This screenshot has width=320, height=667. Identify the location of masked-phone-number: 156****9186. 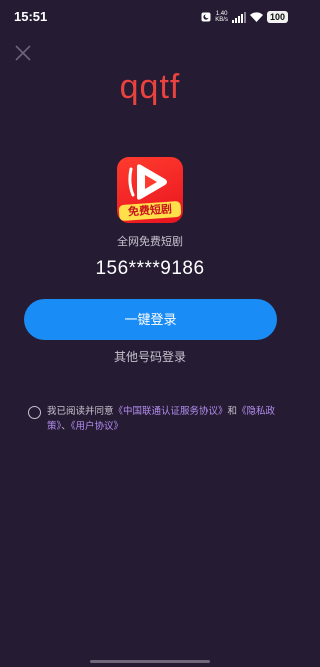
(150, 268).